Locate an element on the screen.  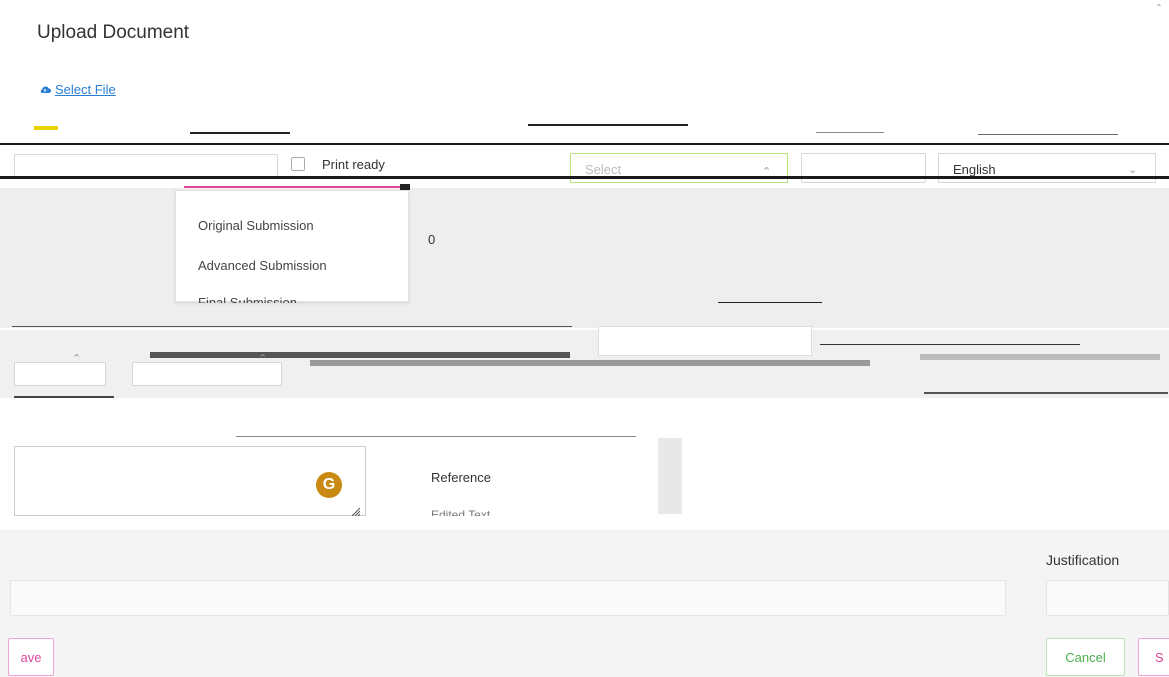
dropdown-item: Advanced Submission is located at coordinates (262, 265).